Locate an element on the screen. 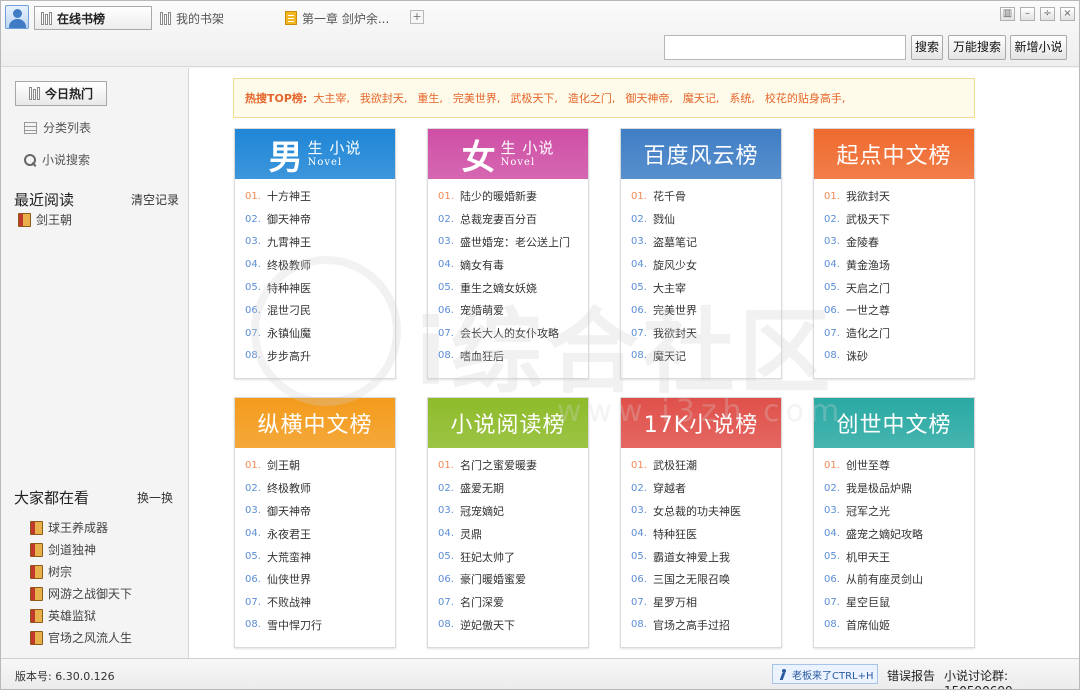 The width and height of the screenshot is (1080, 690). rank-list-item: 03. 冠军之光 is located at coordinates (899, 511).